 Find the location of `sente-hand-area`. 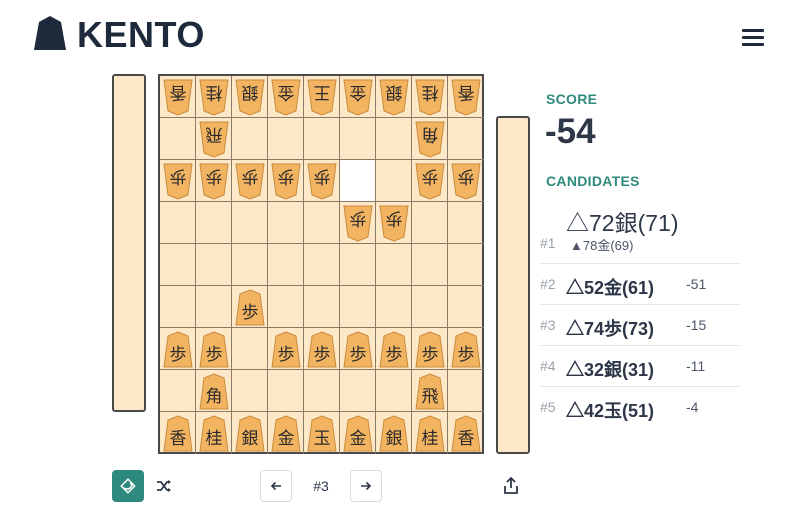

sente-hand-area is located at coordinates (513, 285).